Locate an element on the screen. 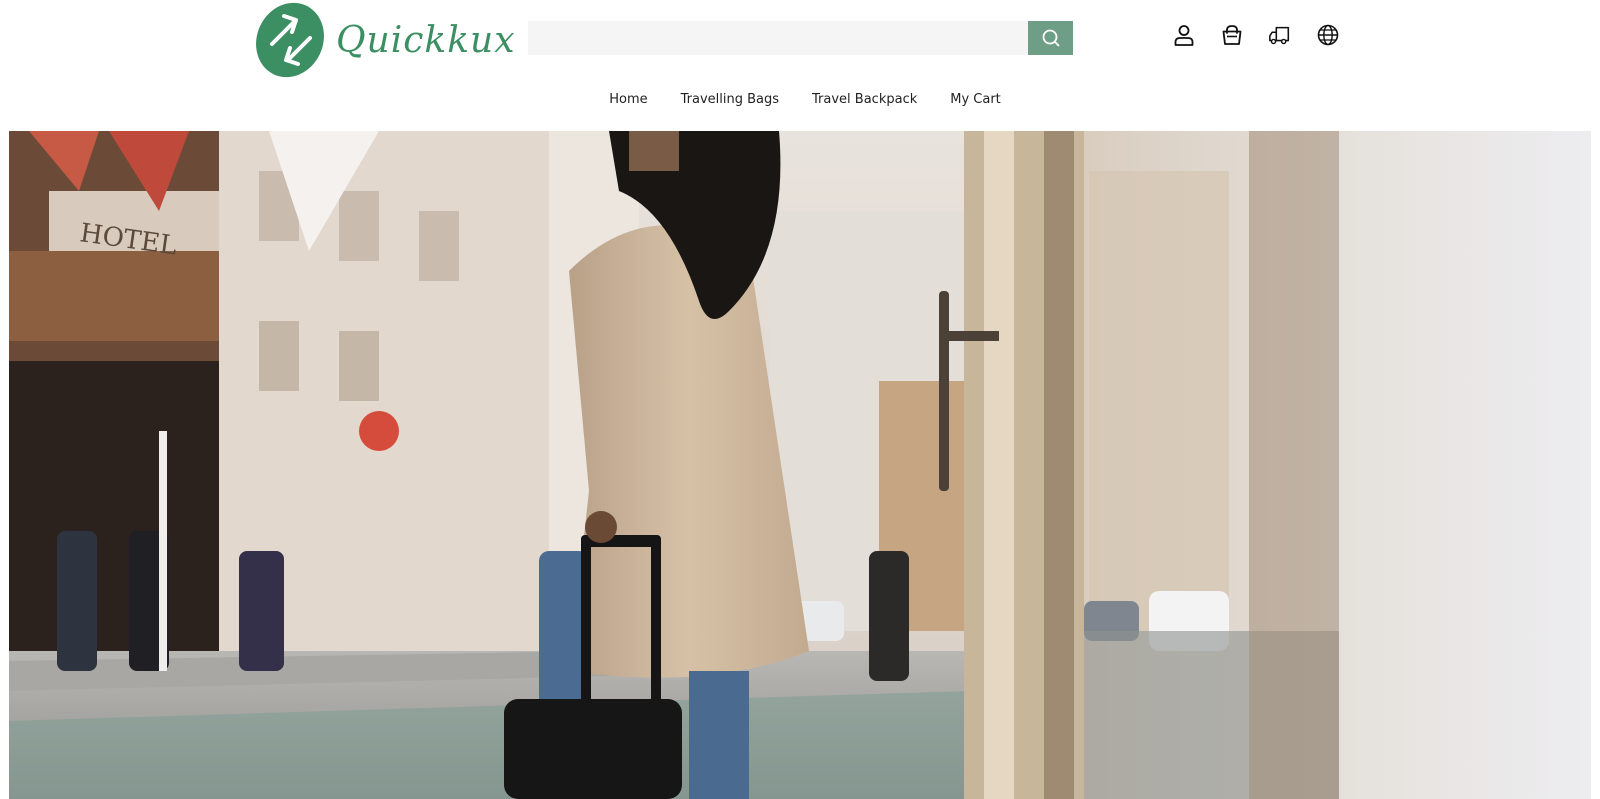 This screenshot has height=799, width=1600. brand-logo: Quickkux is located at coordinates (384, 40).